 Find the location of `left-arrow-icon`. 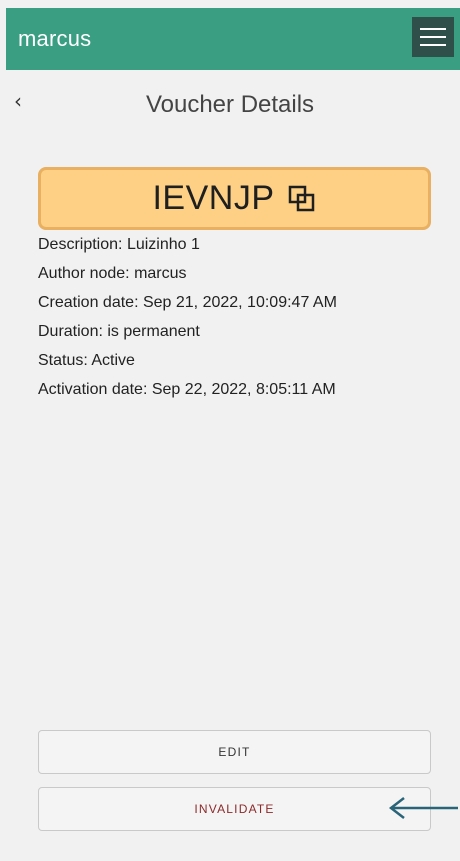

left-arrow-icon is located at coordinates (423, 808).